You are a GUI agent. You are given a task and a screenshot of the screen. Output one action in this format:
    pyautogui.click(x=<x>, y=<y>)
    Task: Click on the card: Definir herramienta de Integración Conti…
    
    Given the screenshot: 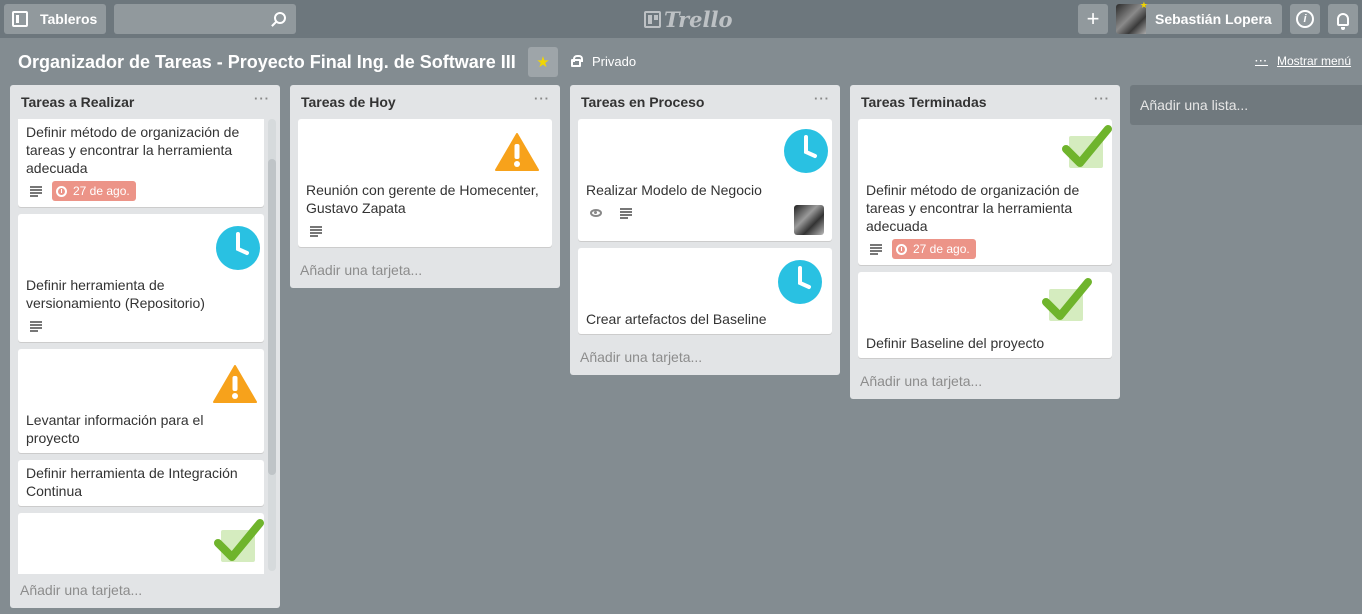 What is the action you would take?
    pyautogui.click(x=141, y=483)
    